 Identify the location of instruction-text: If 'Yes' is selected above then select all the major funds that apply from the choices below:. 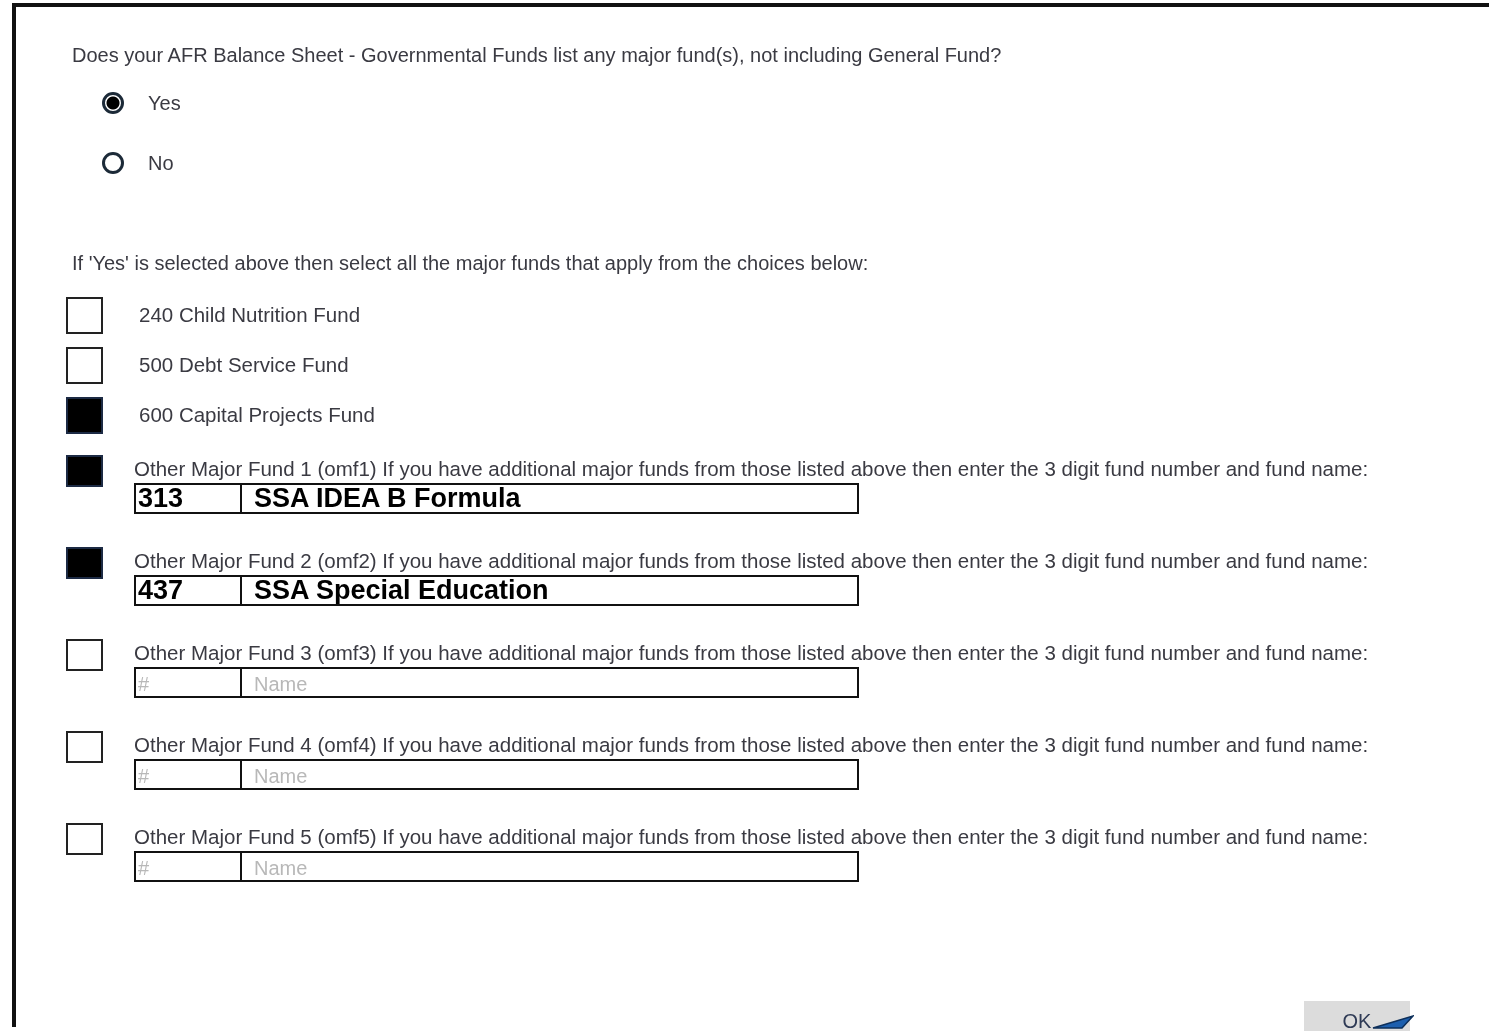
(471, 263).